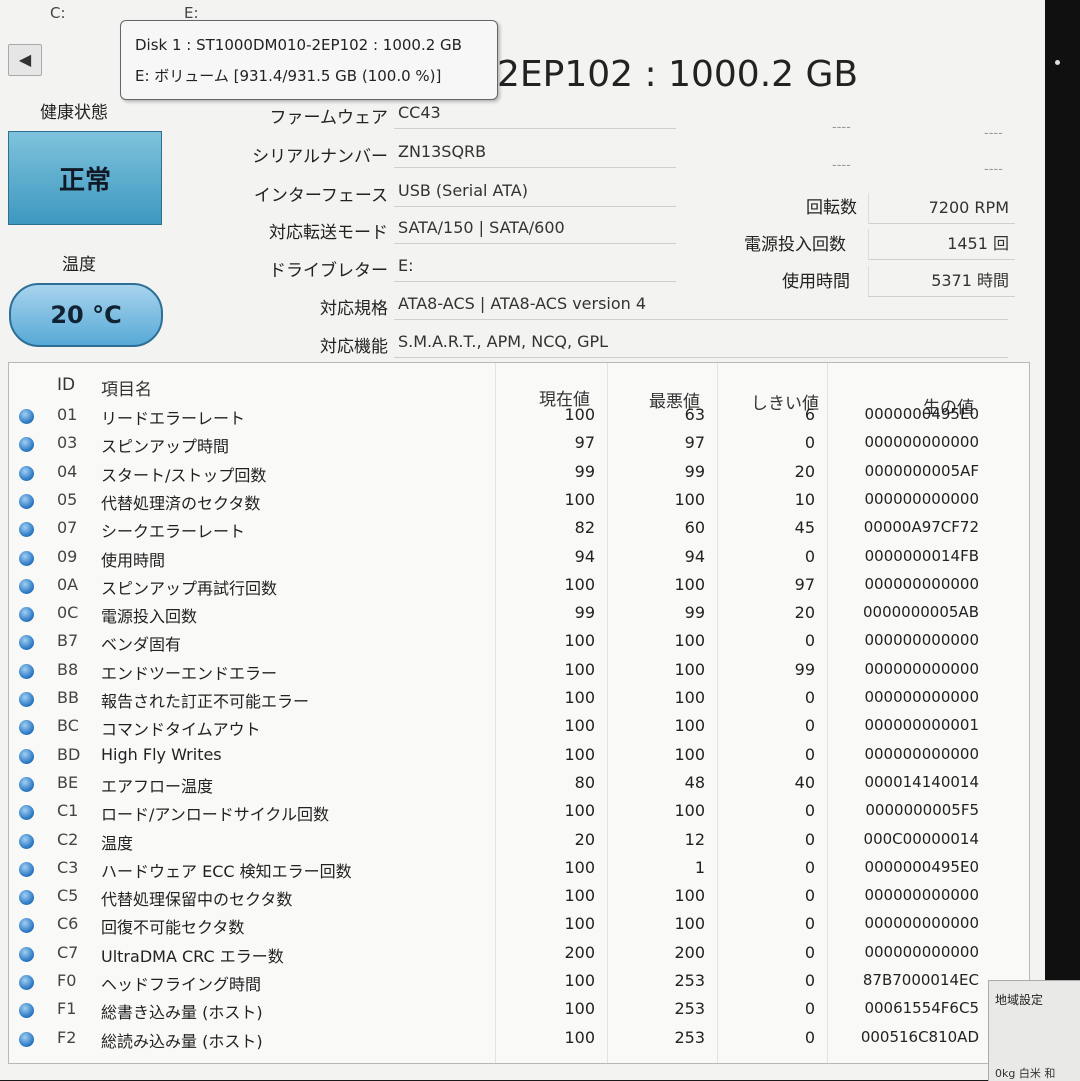 The image size is (1080, 1081). I want to click on current-value: 99, so click(584, 613).